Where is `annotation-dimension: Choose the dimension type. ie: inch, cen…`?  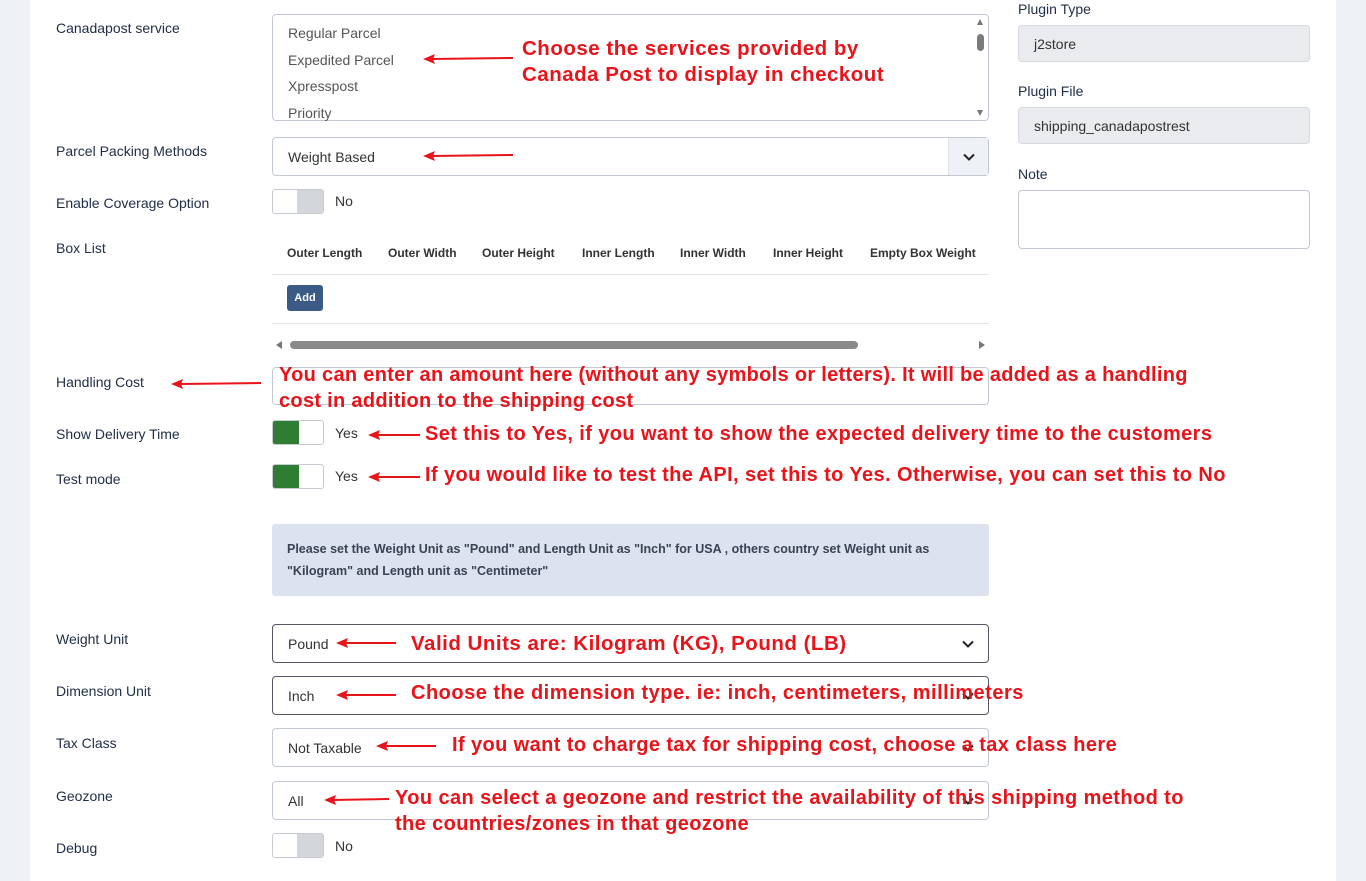
annotation-dimension: Choose the dimension type. ie: inch, cen… is located at coordinates (717, 693).